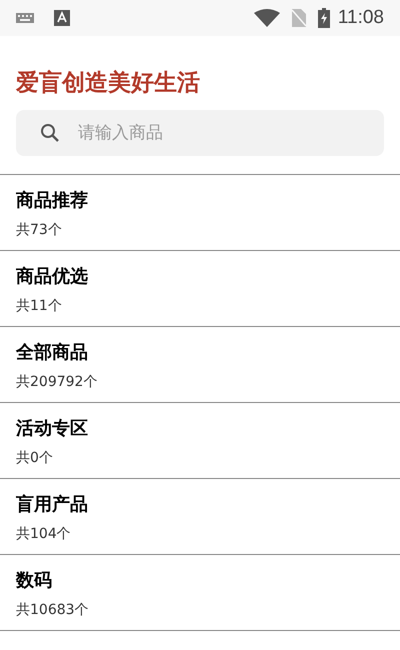 This screenshot has height=650, width=400. I want to click on status-time: 11:08, so click(361, 18).